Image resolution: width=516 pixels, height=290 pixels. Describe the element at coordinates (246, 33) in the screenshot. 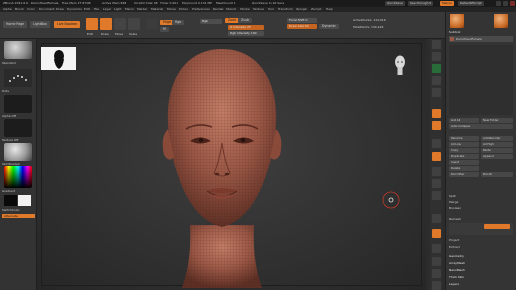

I see `rgb-intensity-value-slider: Rgb Intensity 100` at that location.